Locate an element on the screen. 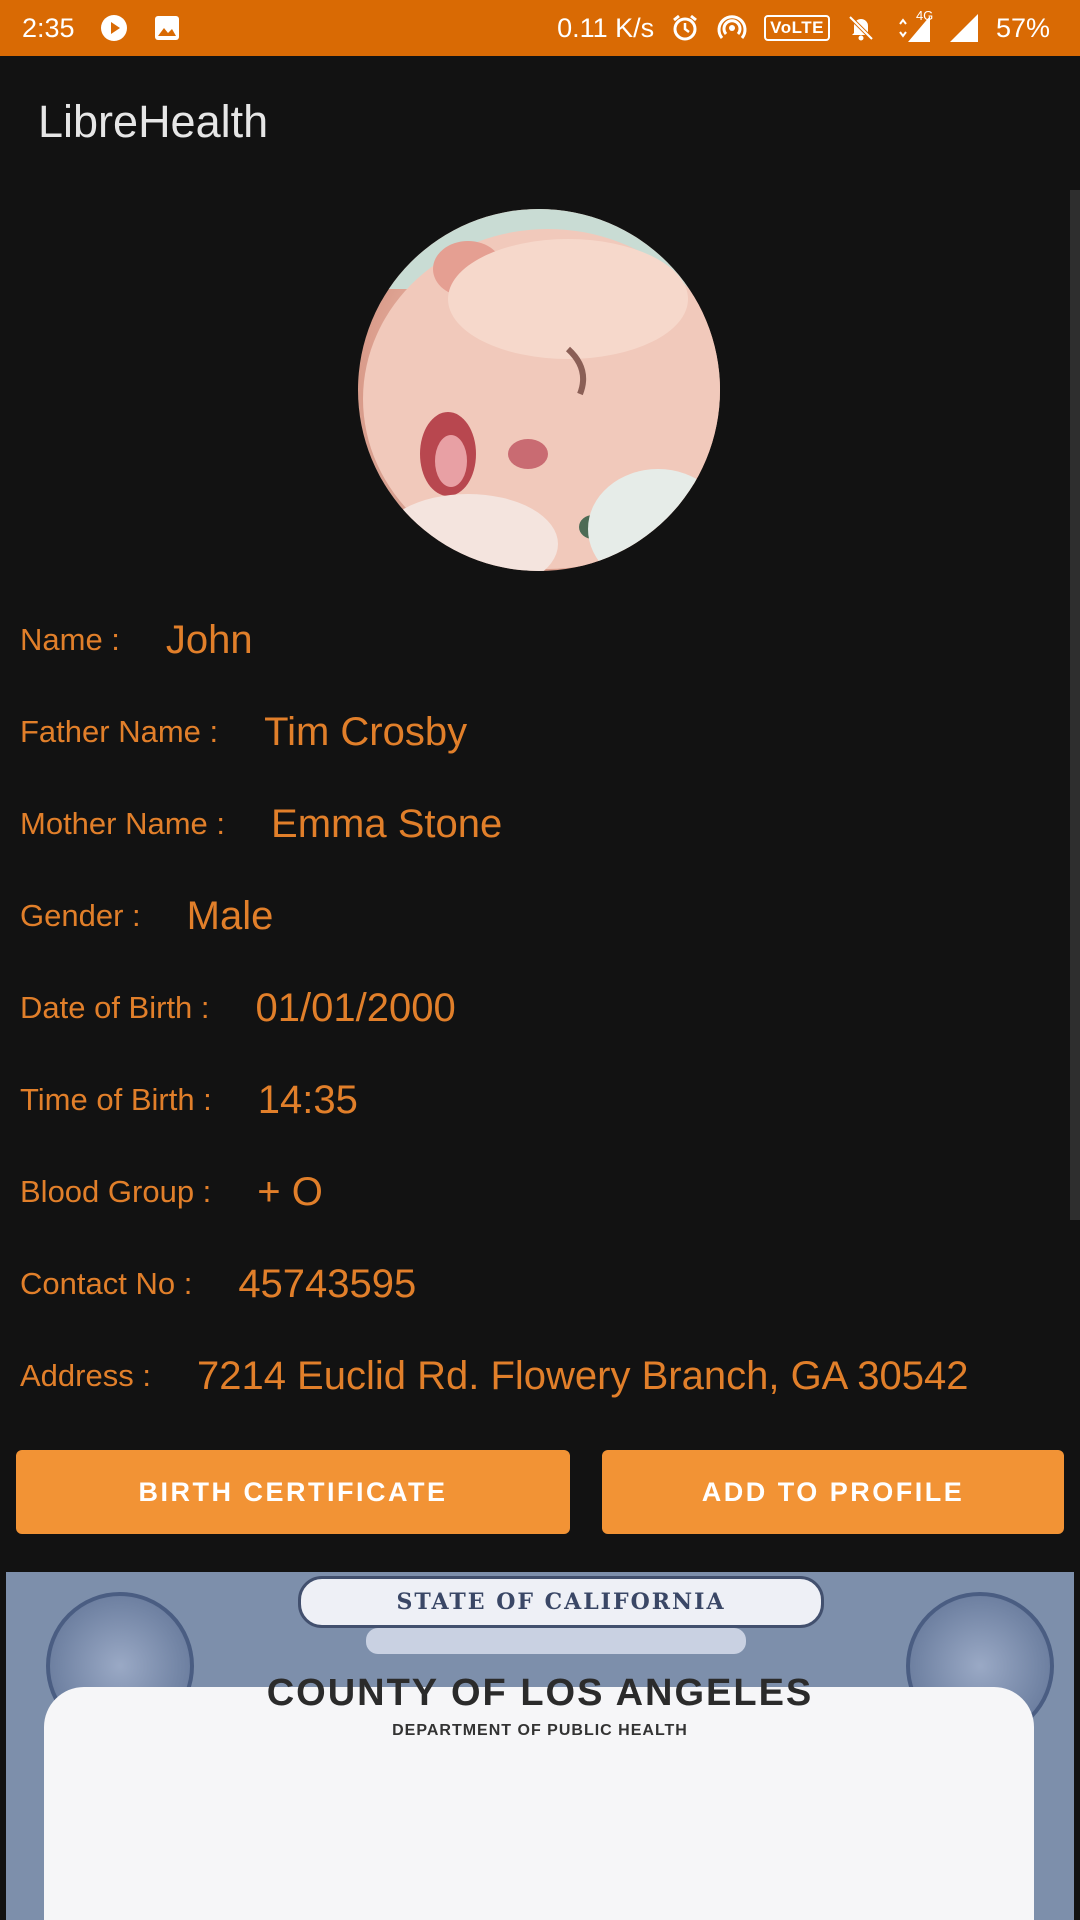 The width and height of the screenshot is (1080, 1920). gender-value: Male is located at coordinates (230, 915).